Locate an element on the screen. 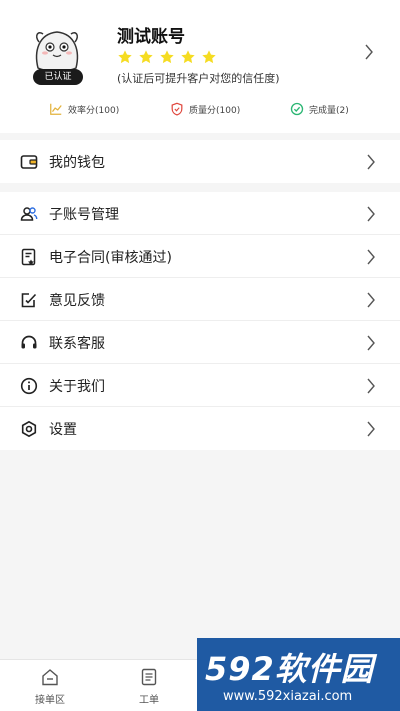  wallet-section: 我的钱包 is located at coordinates (200, 161).